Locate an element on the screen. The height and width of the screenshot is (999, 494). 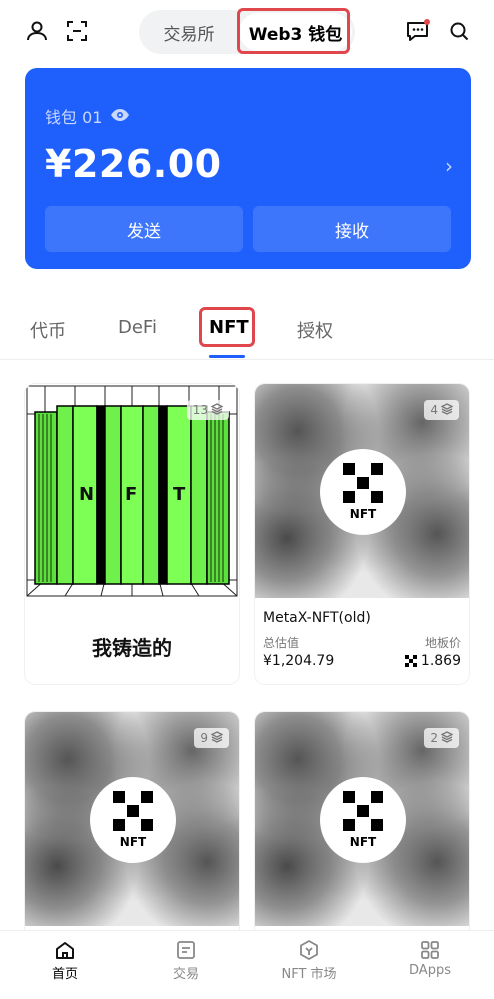
wallet-balance: ¥226.00 is located at coordinates (133, 164).